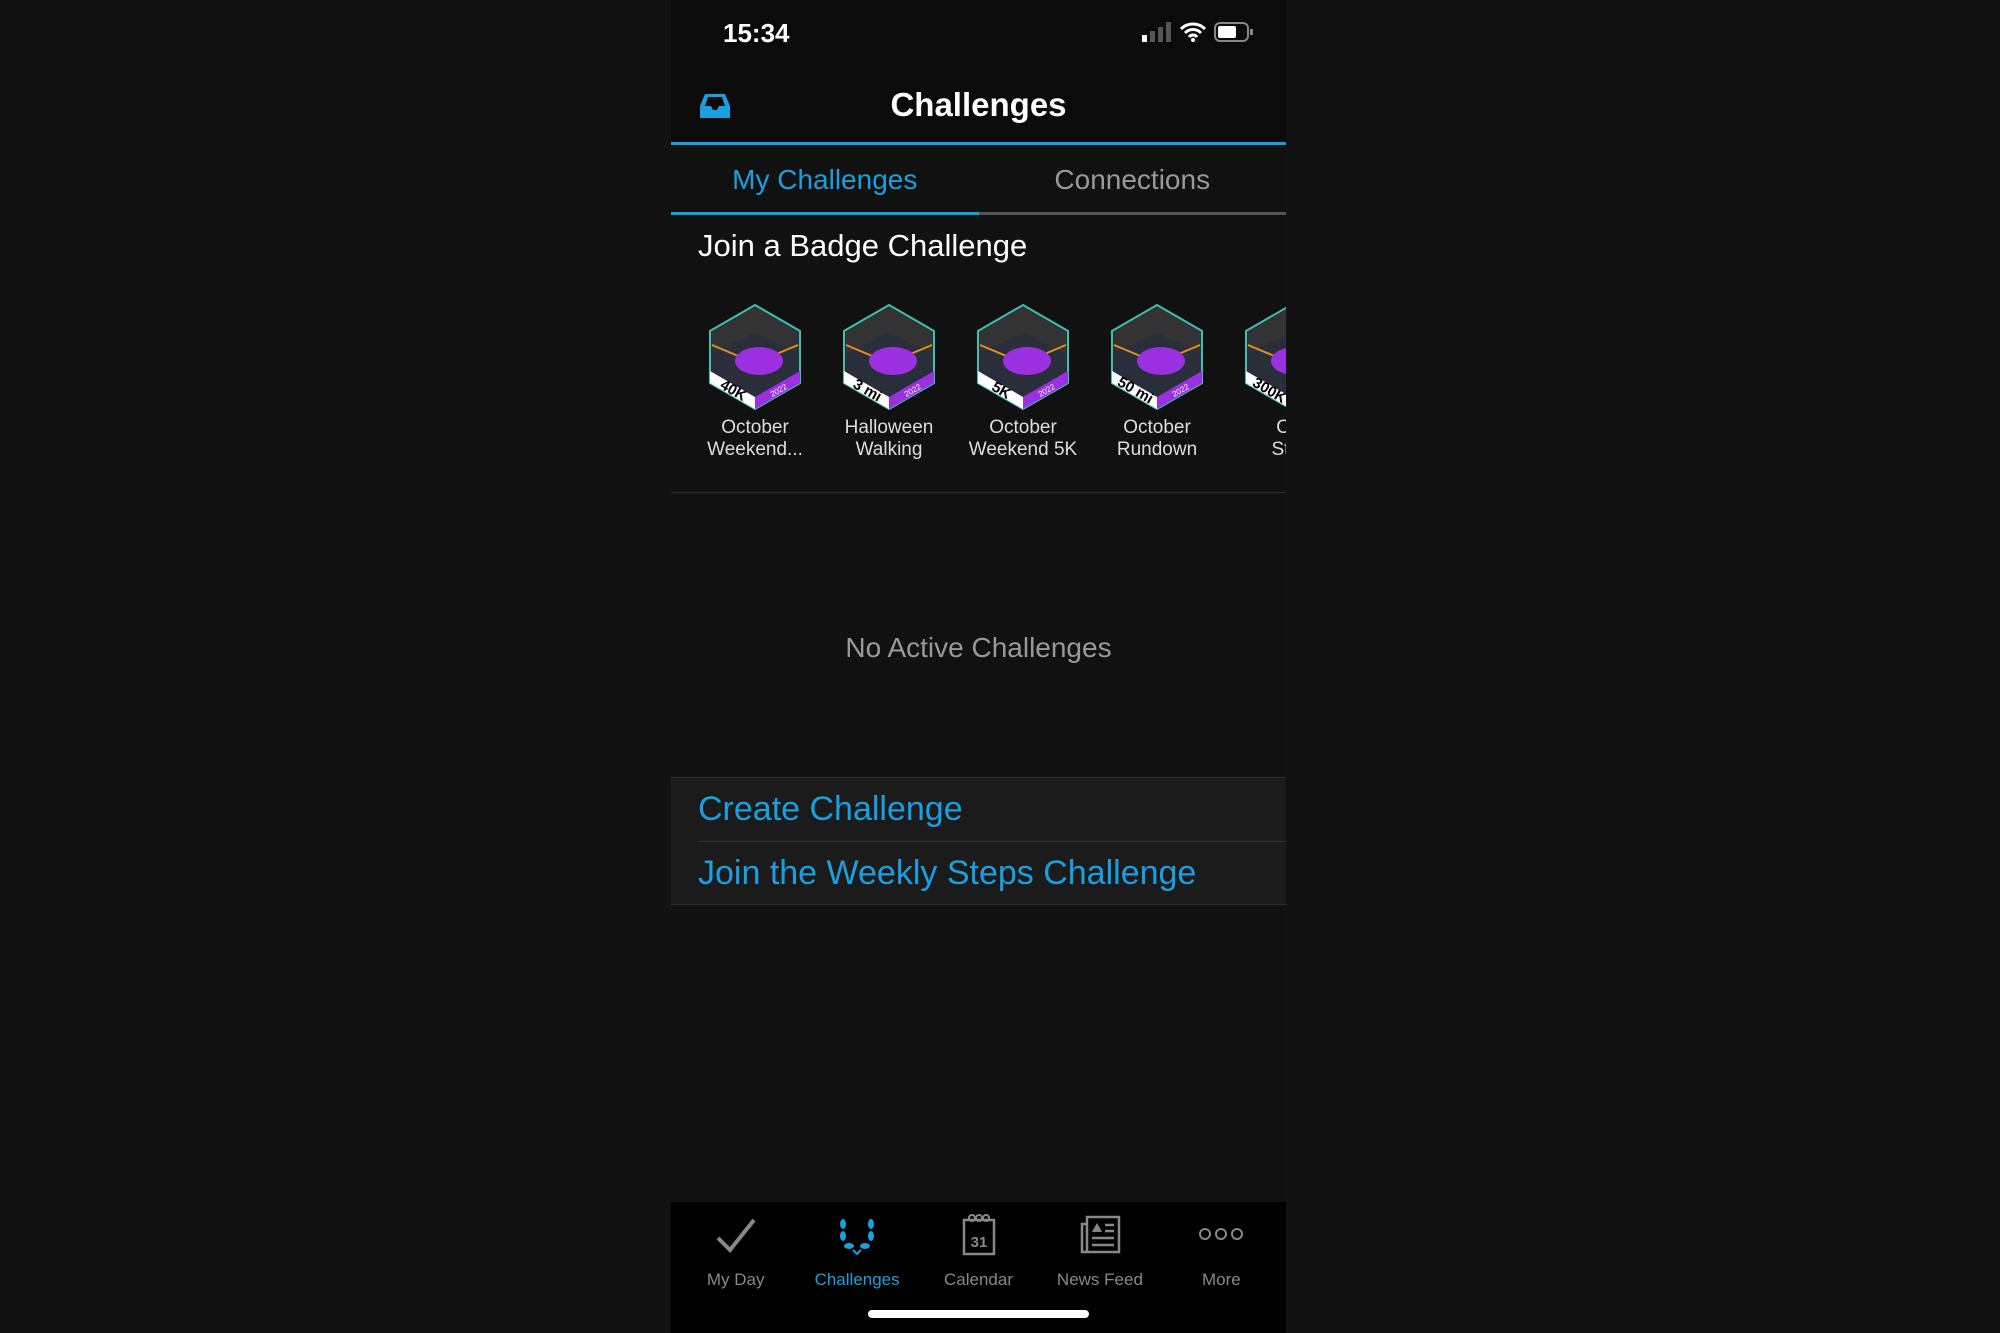 This screenshot has width=2000, height=1333. I want to click on badge-item: 300K 2022 OctStep, so click(1260, 382).